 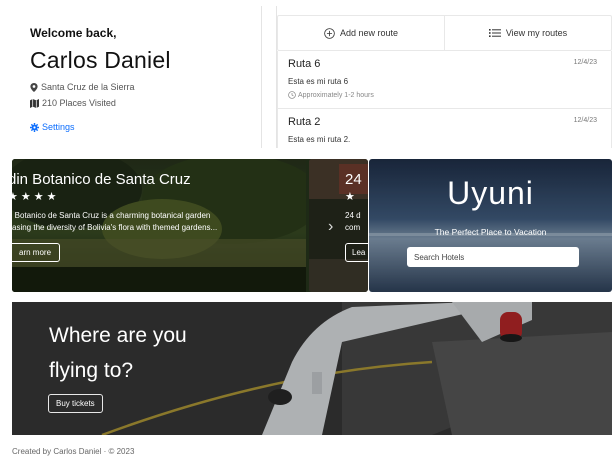 What do you see at coordinates (145, 127) in the screenshot?
I see `settings-link: Settings` at bounding box center [145, 127].